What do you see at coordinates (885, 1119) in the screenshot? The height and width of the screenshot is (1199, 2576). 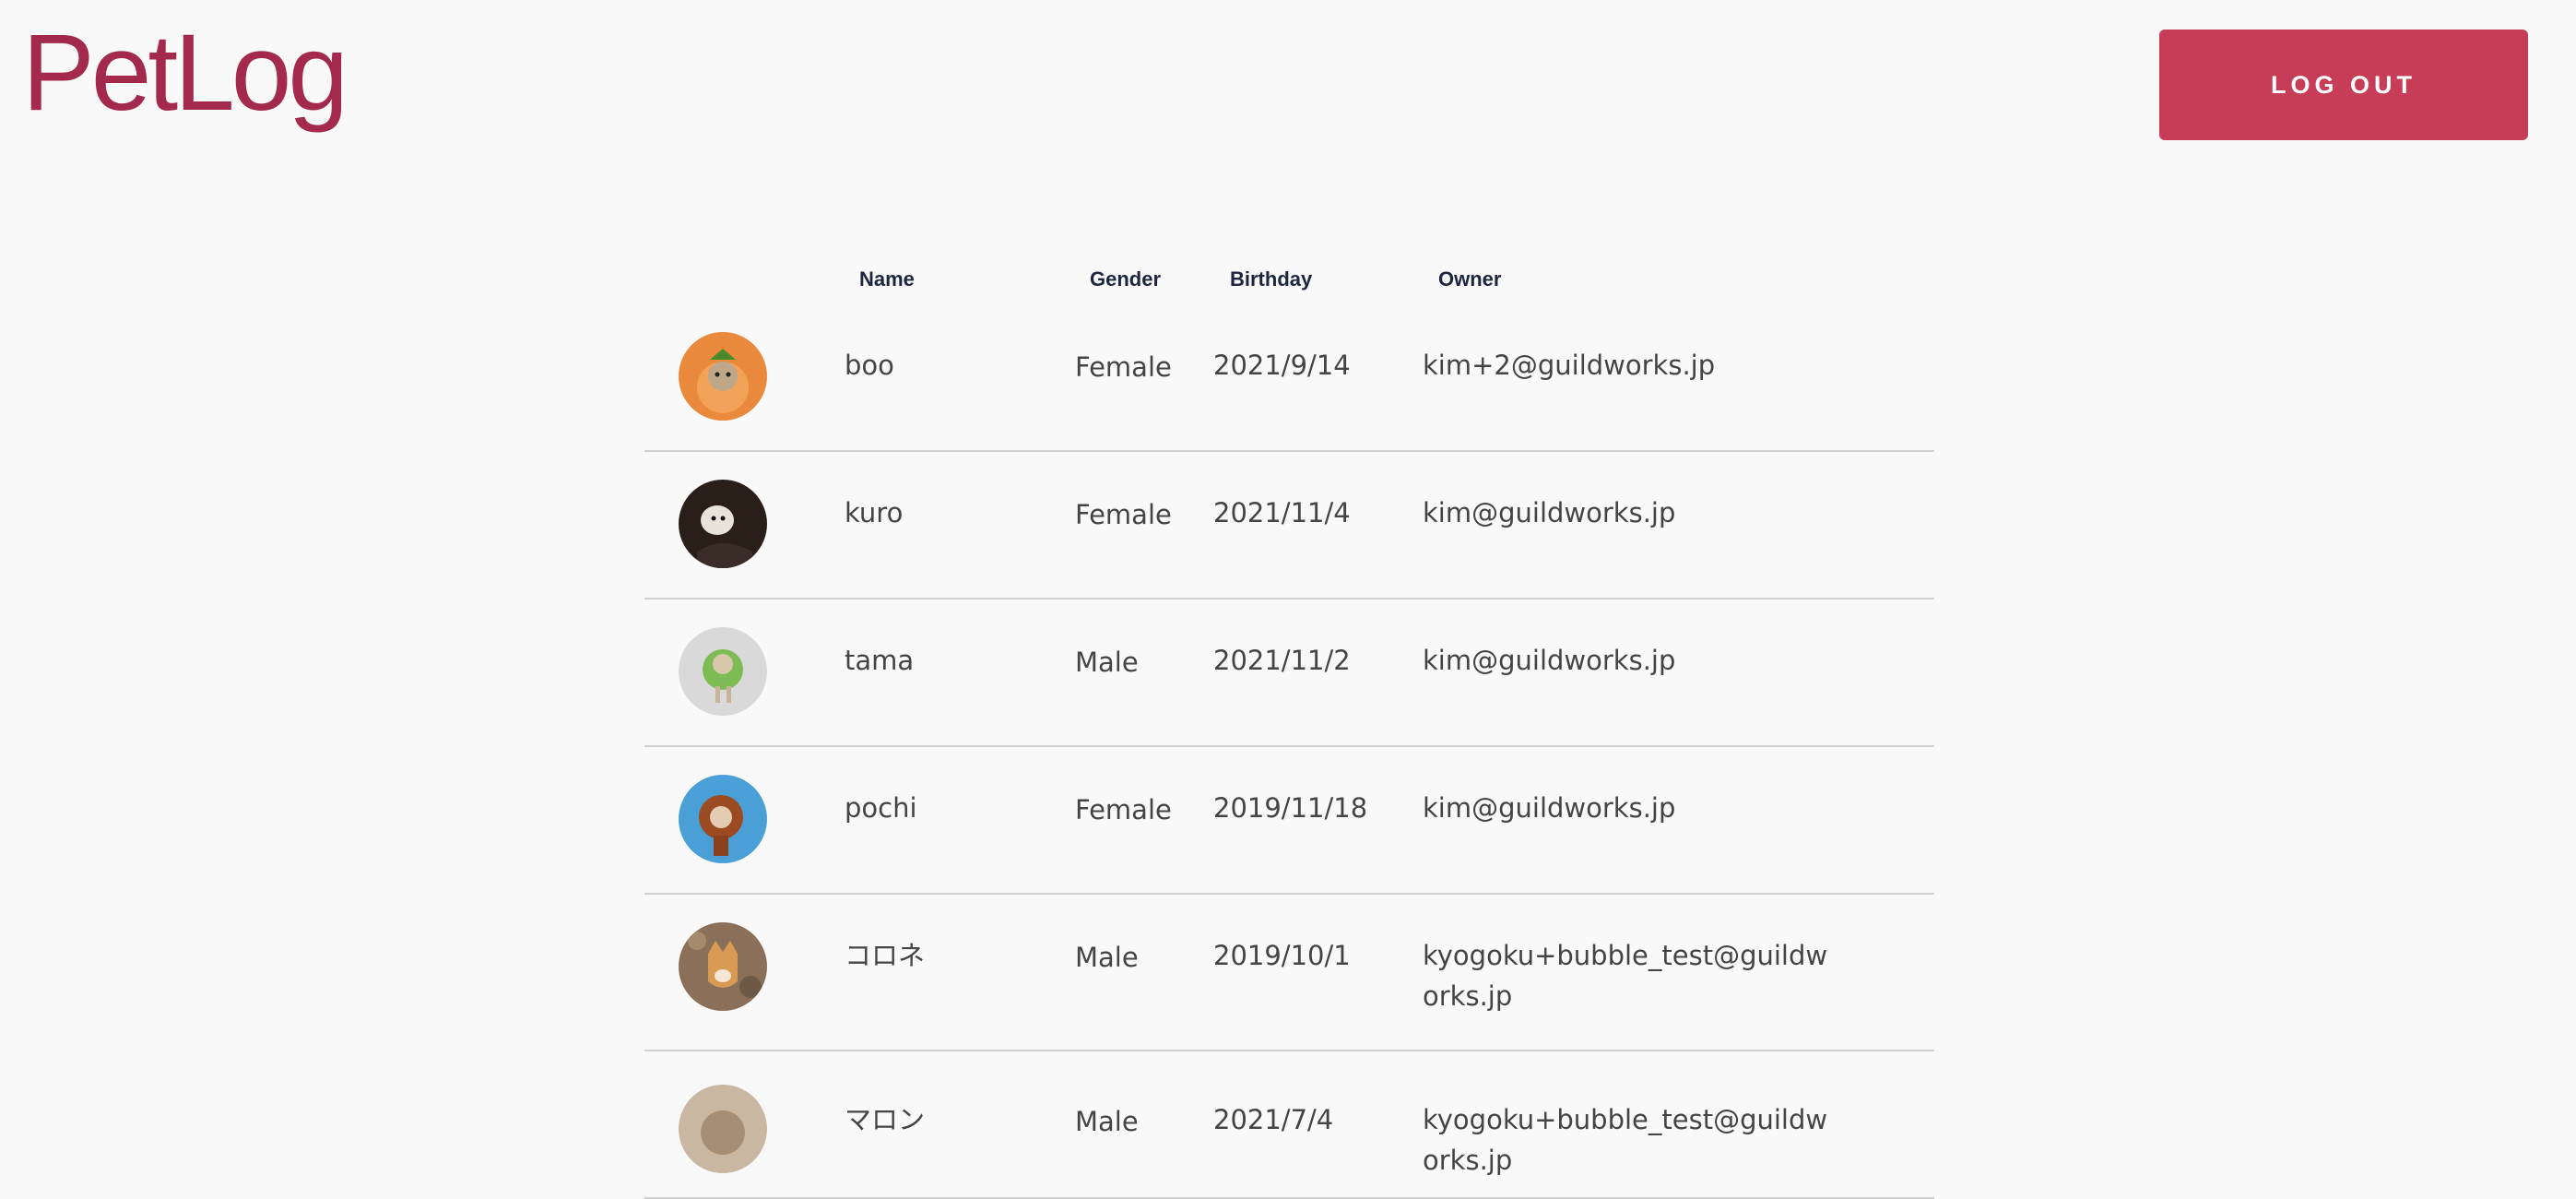 I see `pet-name: マロン` at bounding box center [885, 1119].